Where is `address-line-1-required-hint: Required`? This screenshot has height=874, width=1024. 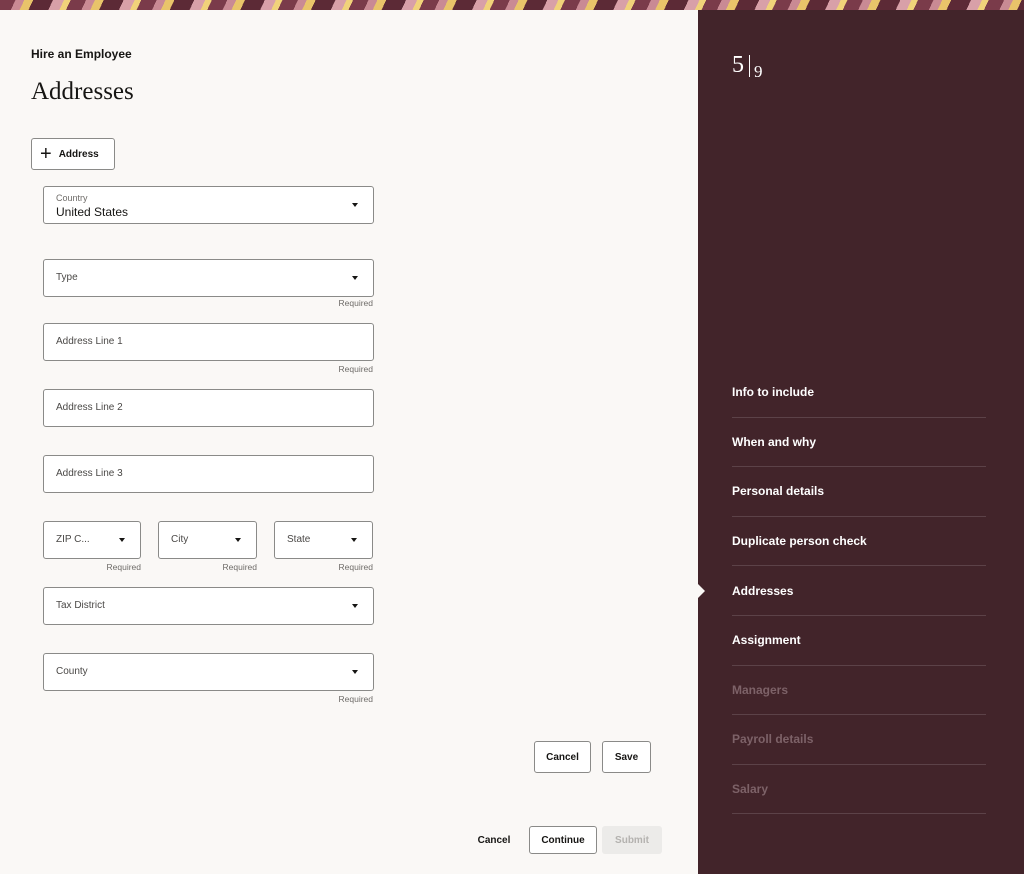 address-line-1-required-hint: Required is located at coordinates (356, 369).